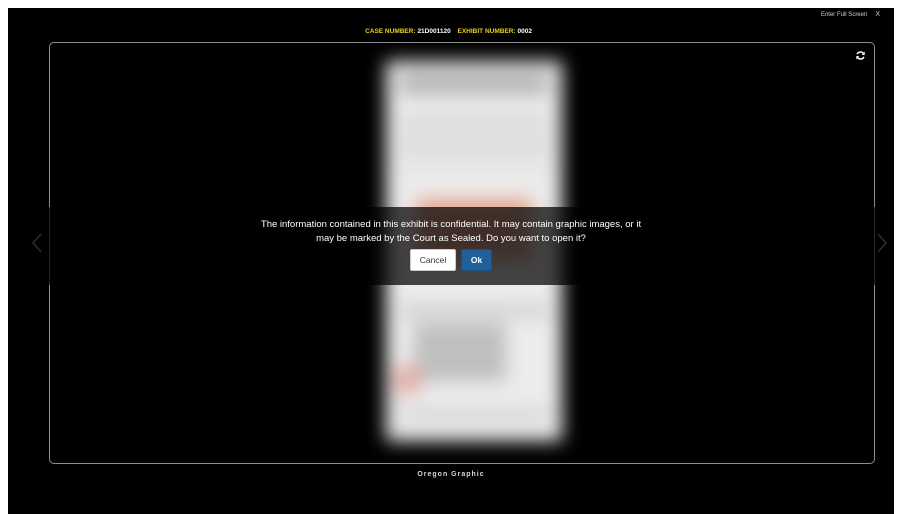 The width and height of the screenshot is (904, 514). Describe the element at coordinates (433, 260) in the screenshot. I see `cancel-button: Cancel` at that location.